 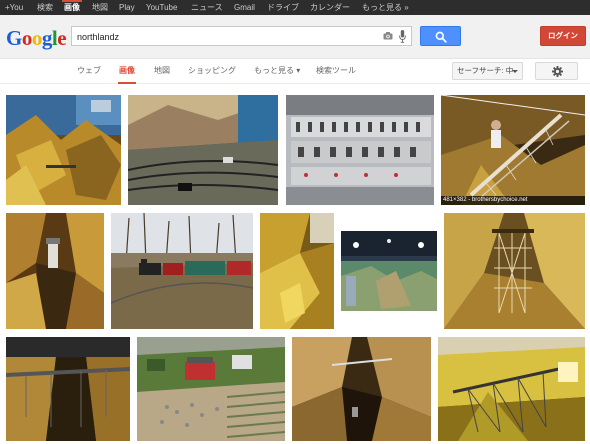 I want to click on topbar-link-gmail: Gmail, so click(x=244, y=7).